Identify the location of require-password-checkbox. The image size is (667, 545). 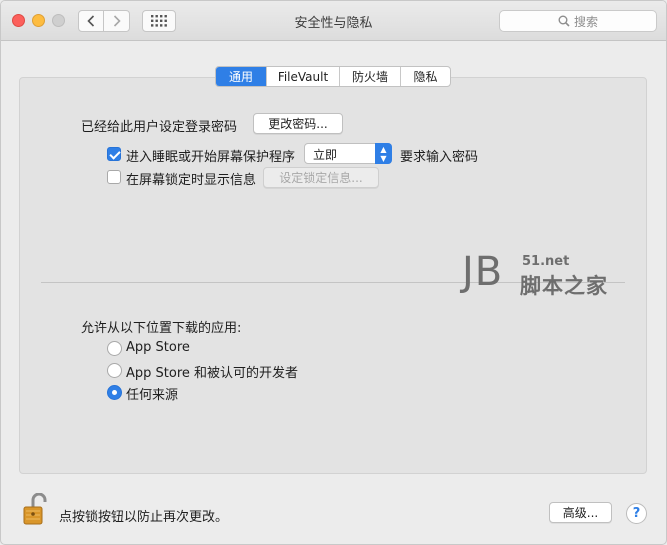
(114, 154).